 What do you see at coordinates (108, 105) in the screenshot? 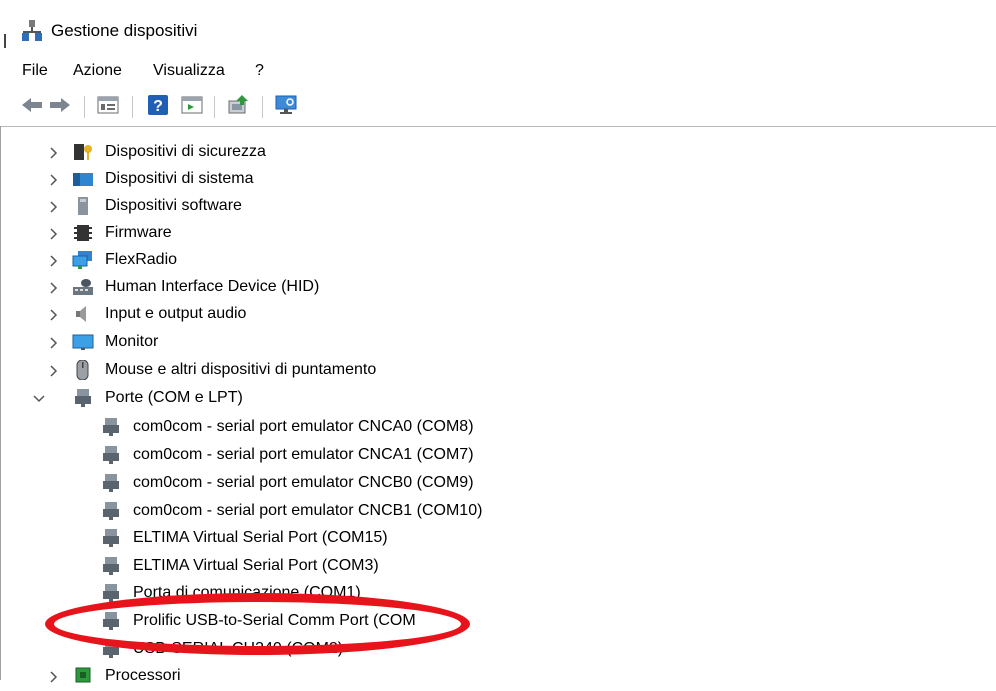
I see `properties-grid-icon` at bounding box center [108, 105].